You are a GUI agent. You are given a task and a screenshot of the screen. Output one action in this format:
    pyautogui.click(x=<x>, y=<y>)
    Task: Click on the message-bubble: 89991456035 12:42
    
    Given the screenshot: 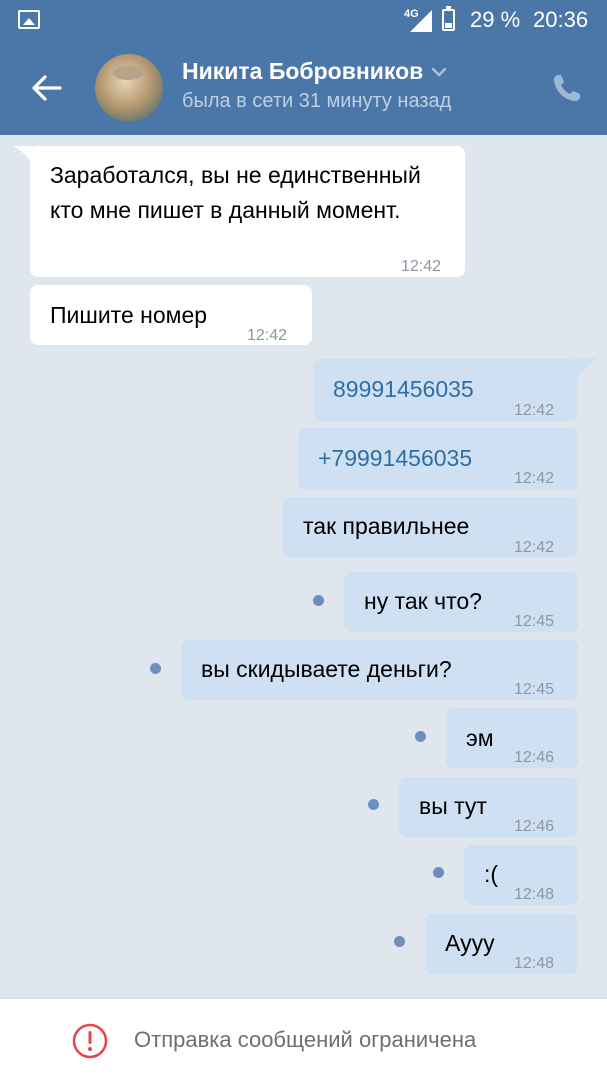 What is the action you would take?
    pyautogui.click(x=445, y=390)
    